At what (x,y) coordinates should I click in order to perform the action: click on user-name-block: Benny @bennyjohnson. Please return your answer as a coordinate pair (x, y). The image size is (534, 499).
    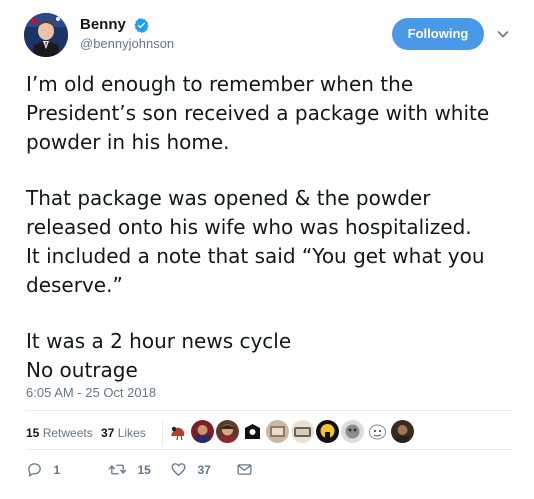
    Looking at the image, I should click on (127, 34).